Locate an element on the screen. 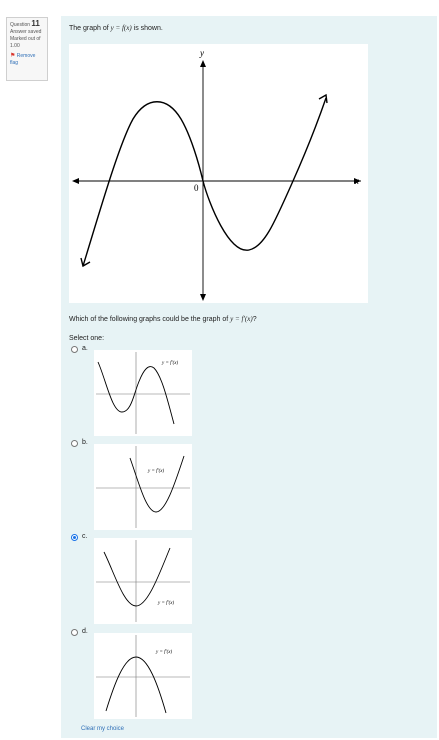 This screenshot has width=439, height=740. select-one-label: Select one: is located at coordinates (87, 338).